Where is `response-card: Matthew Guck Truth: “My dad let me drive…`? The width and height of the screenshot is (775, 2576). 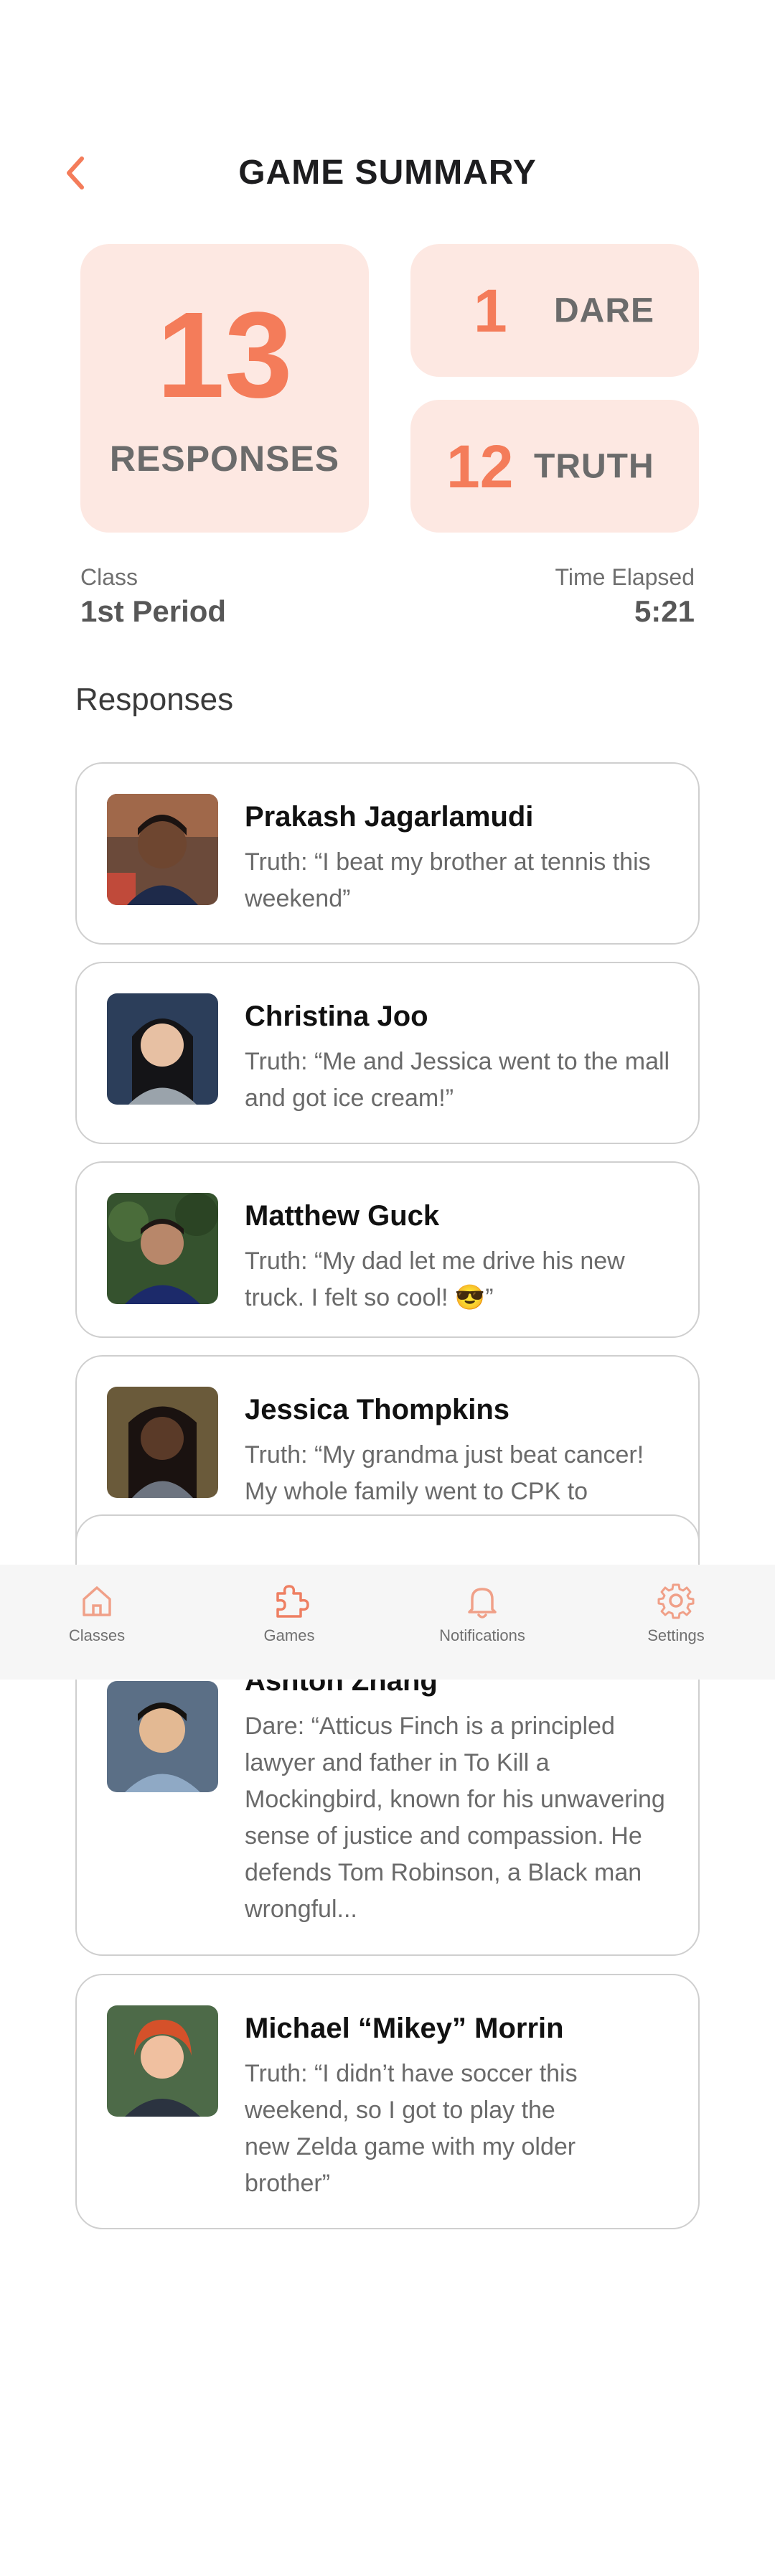 response-card: Matthew Guck Truth: “My dad let me drive… is located at coordinates (387, 1250).